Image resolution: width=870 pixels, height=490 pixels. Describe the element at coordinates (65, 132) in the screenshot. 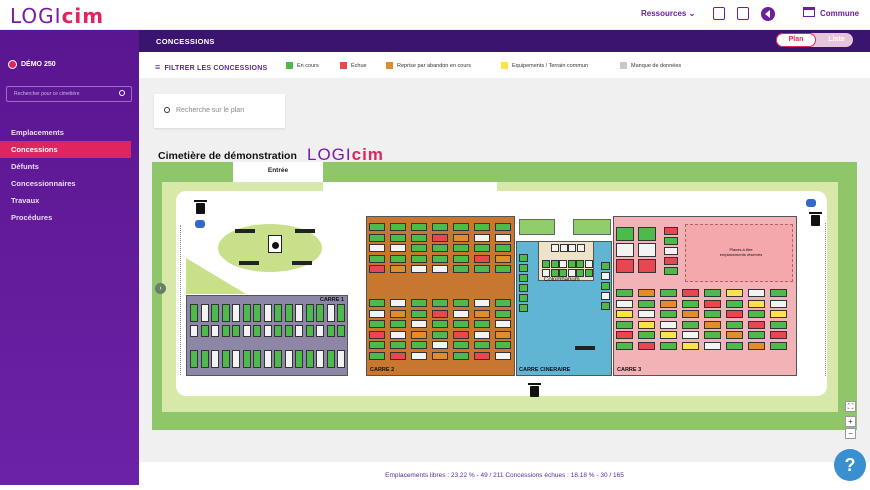

I see `sidebar-item-emplacements: Emplacements` at that location.